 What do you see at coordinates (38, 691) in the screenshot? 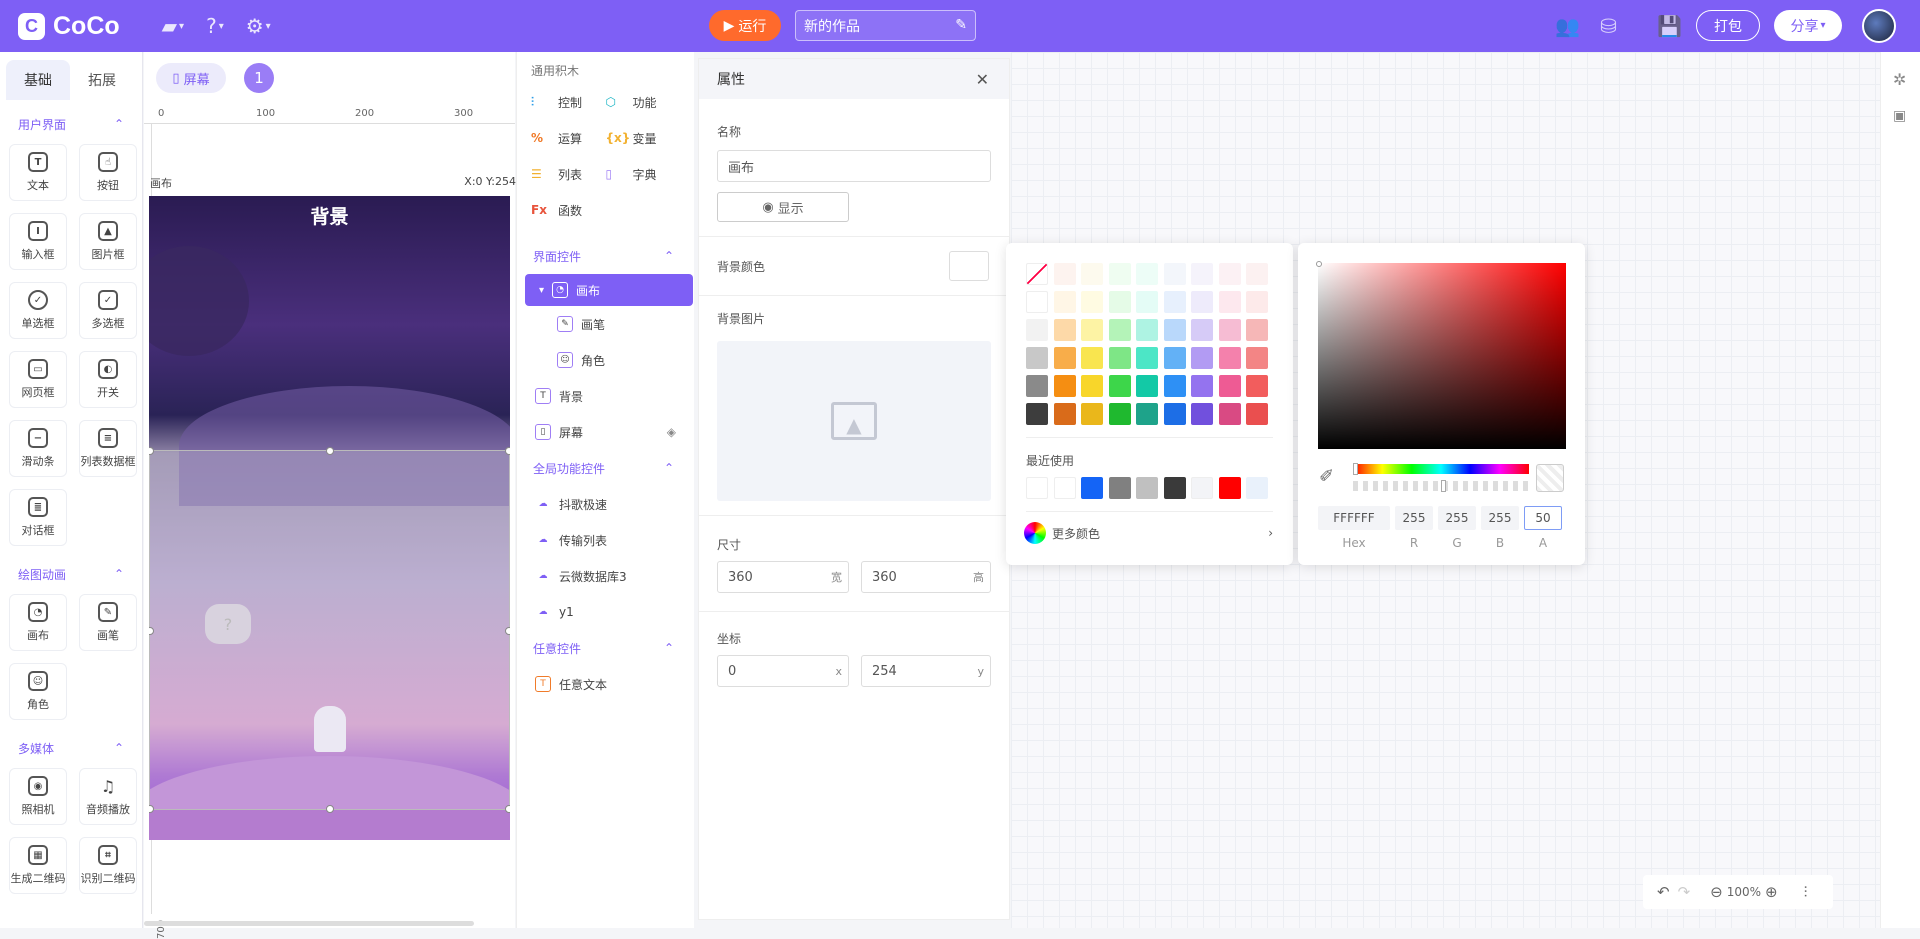
I see `component-sprite: ☺ 角色` at bounding box center [38, 691].